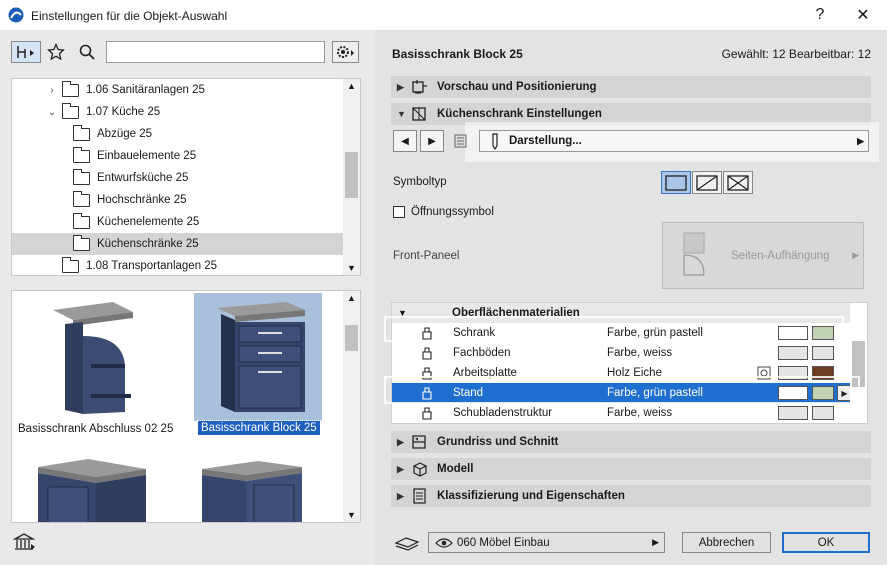  What do you see at coordinates (405, 141) in the screenshot?
I see `previous-page-button: ◀` at bounding box center [405, 141].